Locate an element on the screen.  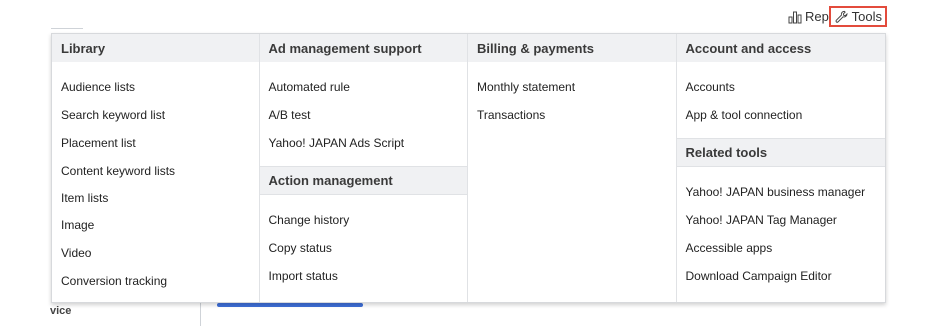
background-blue-bar is located at coordinates (290, 305).